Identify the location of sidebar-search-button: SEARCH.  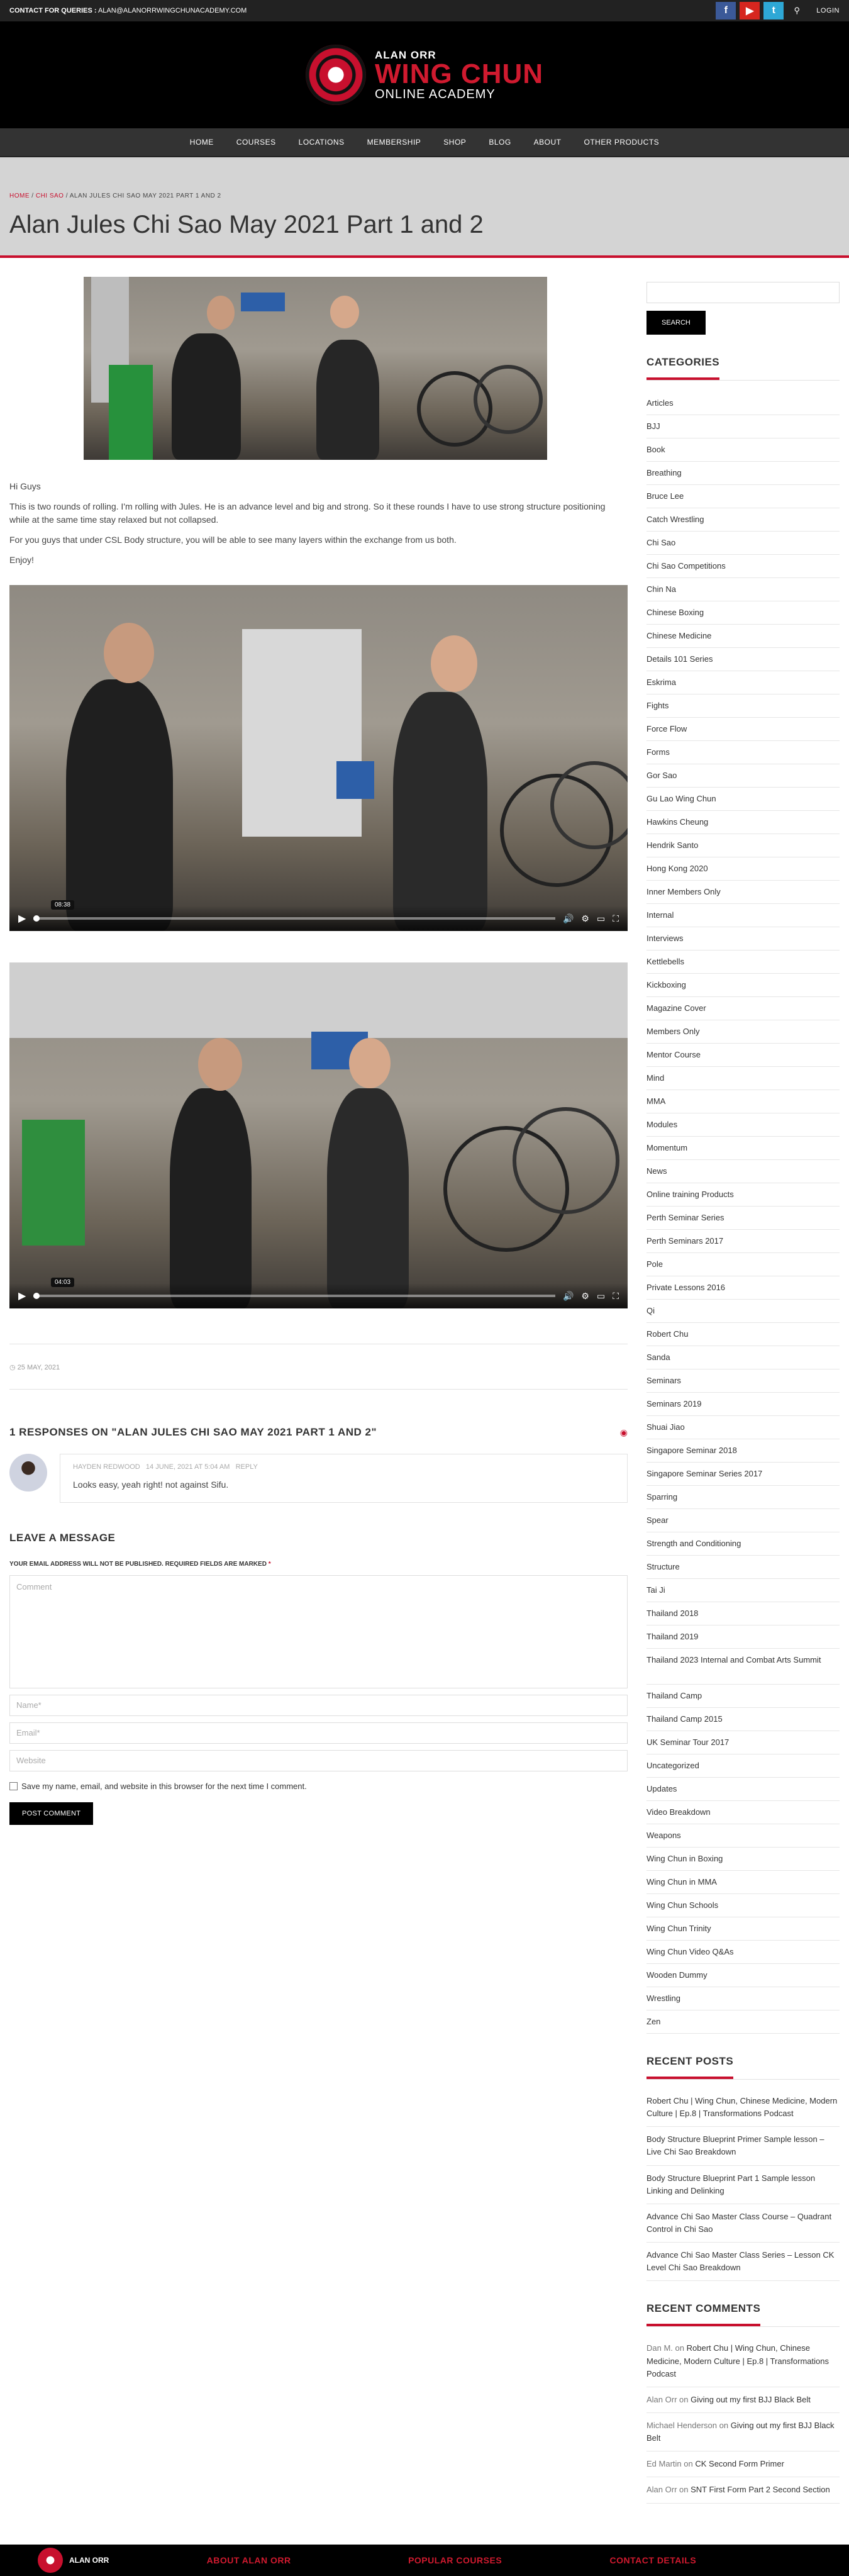
(676, 323).